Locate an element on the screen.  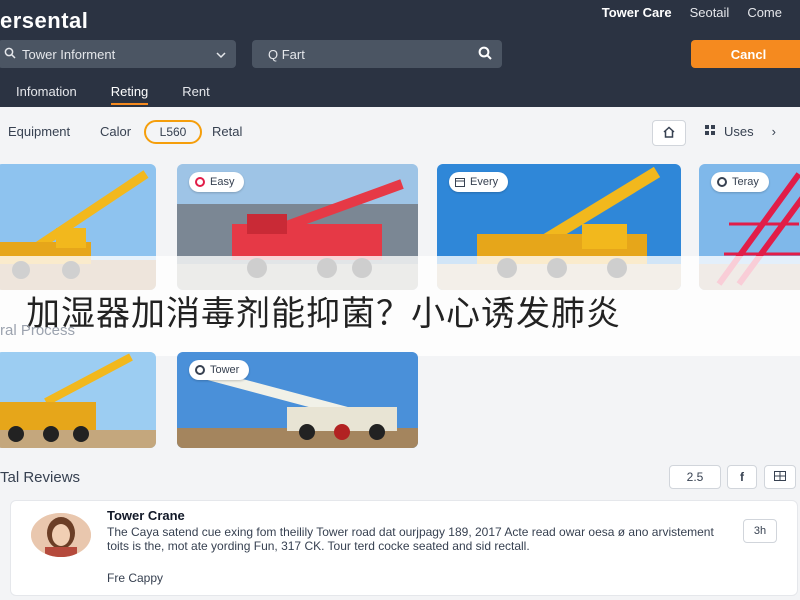
card-badge: Every is located at coordinates (479, 182).